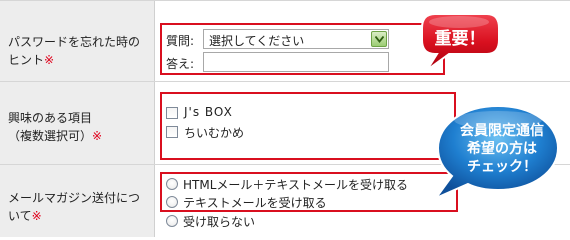  Describe the element at coordinates (55, 136) in the screenshot. I see `interests-label-line2: （複数選択可）※` at that location.